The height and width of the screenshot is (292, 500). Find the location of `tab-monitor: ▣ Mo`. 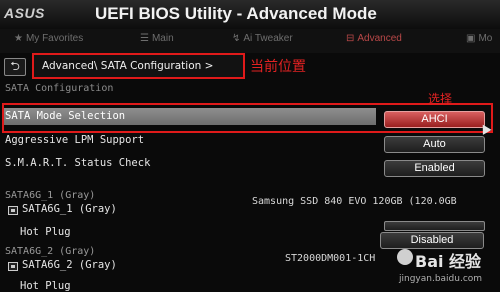

tab-monitor: ▣ Mo is located at coordinates (479, 38).